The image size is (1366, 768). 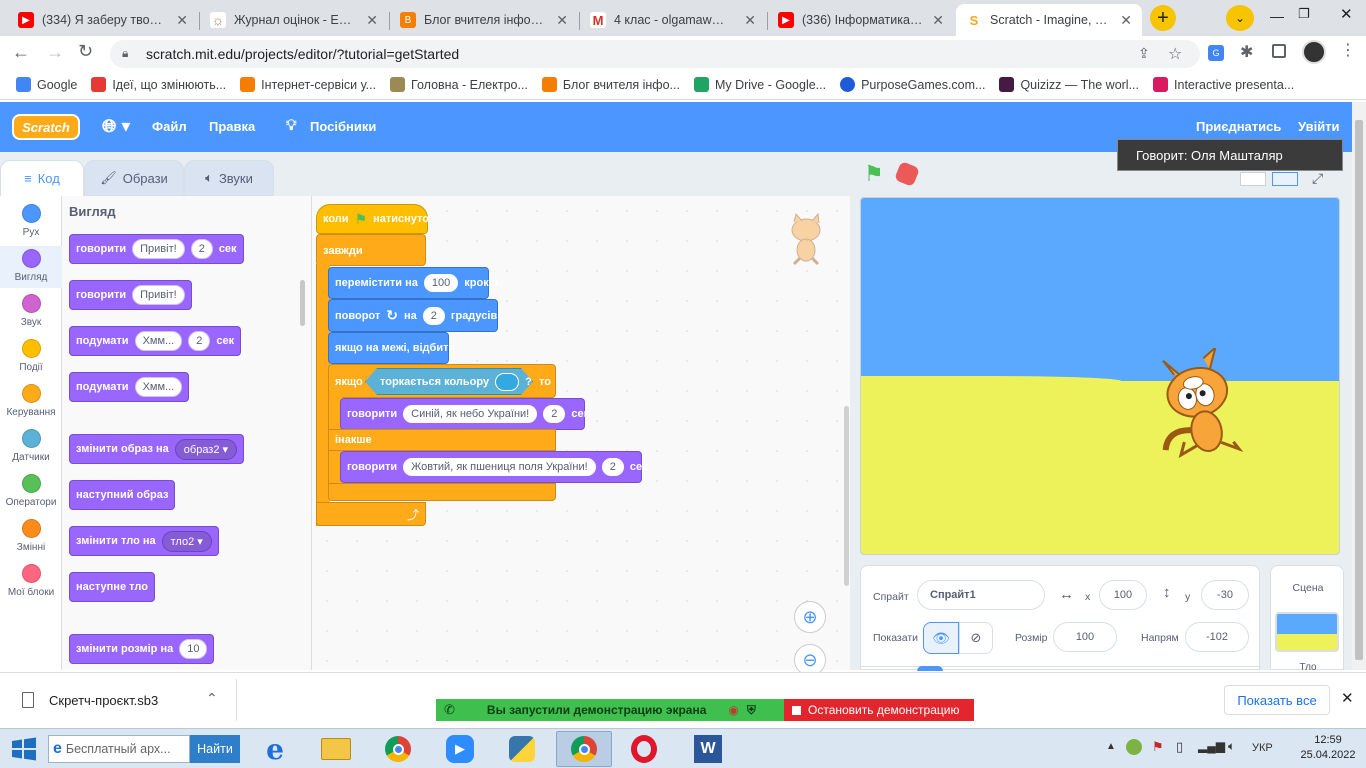 What do you see at coordinates (976, 638) in the screenshot?
I see `hide-eye-icon: ⊘` at bounding box center [976, 638].